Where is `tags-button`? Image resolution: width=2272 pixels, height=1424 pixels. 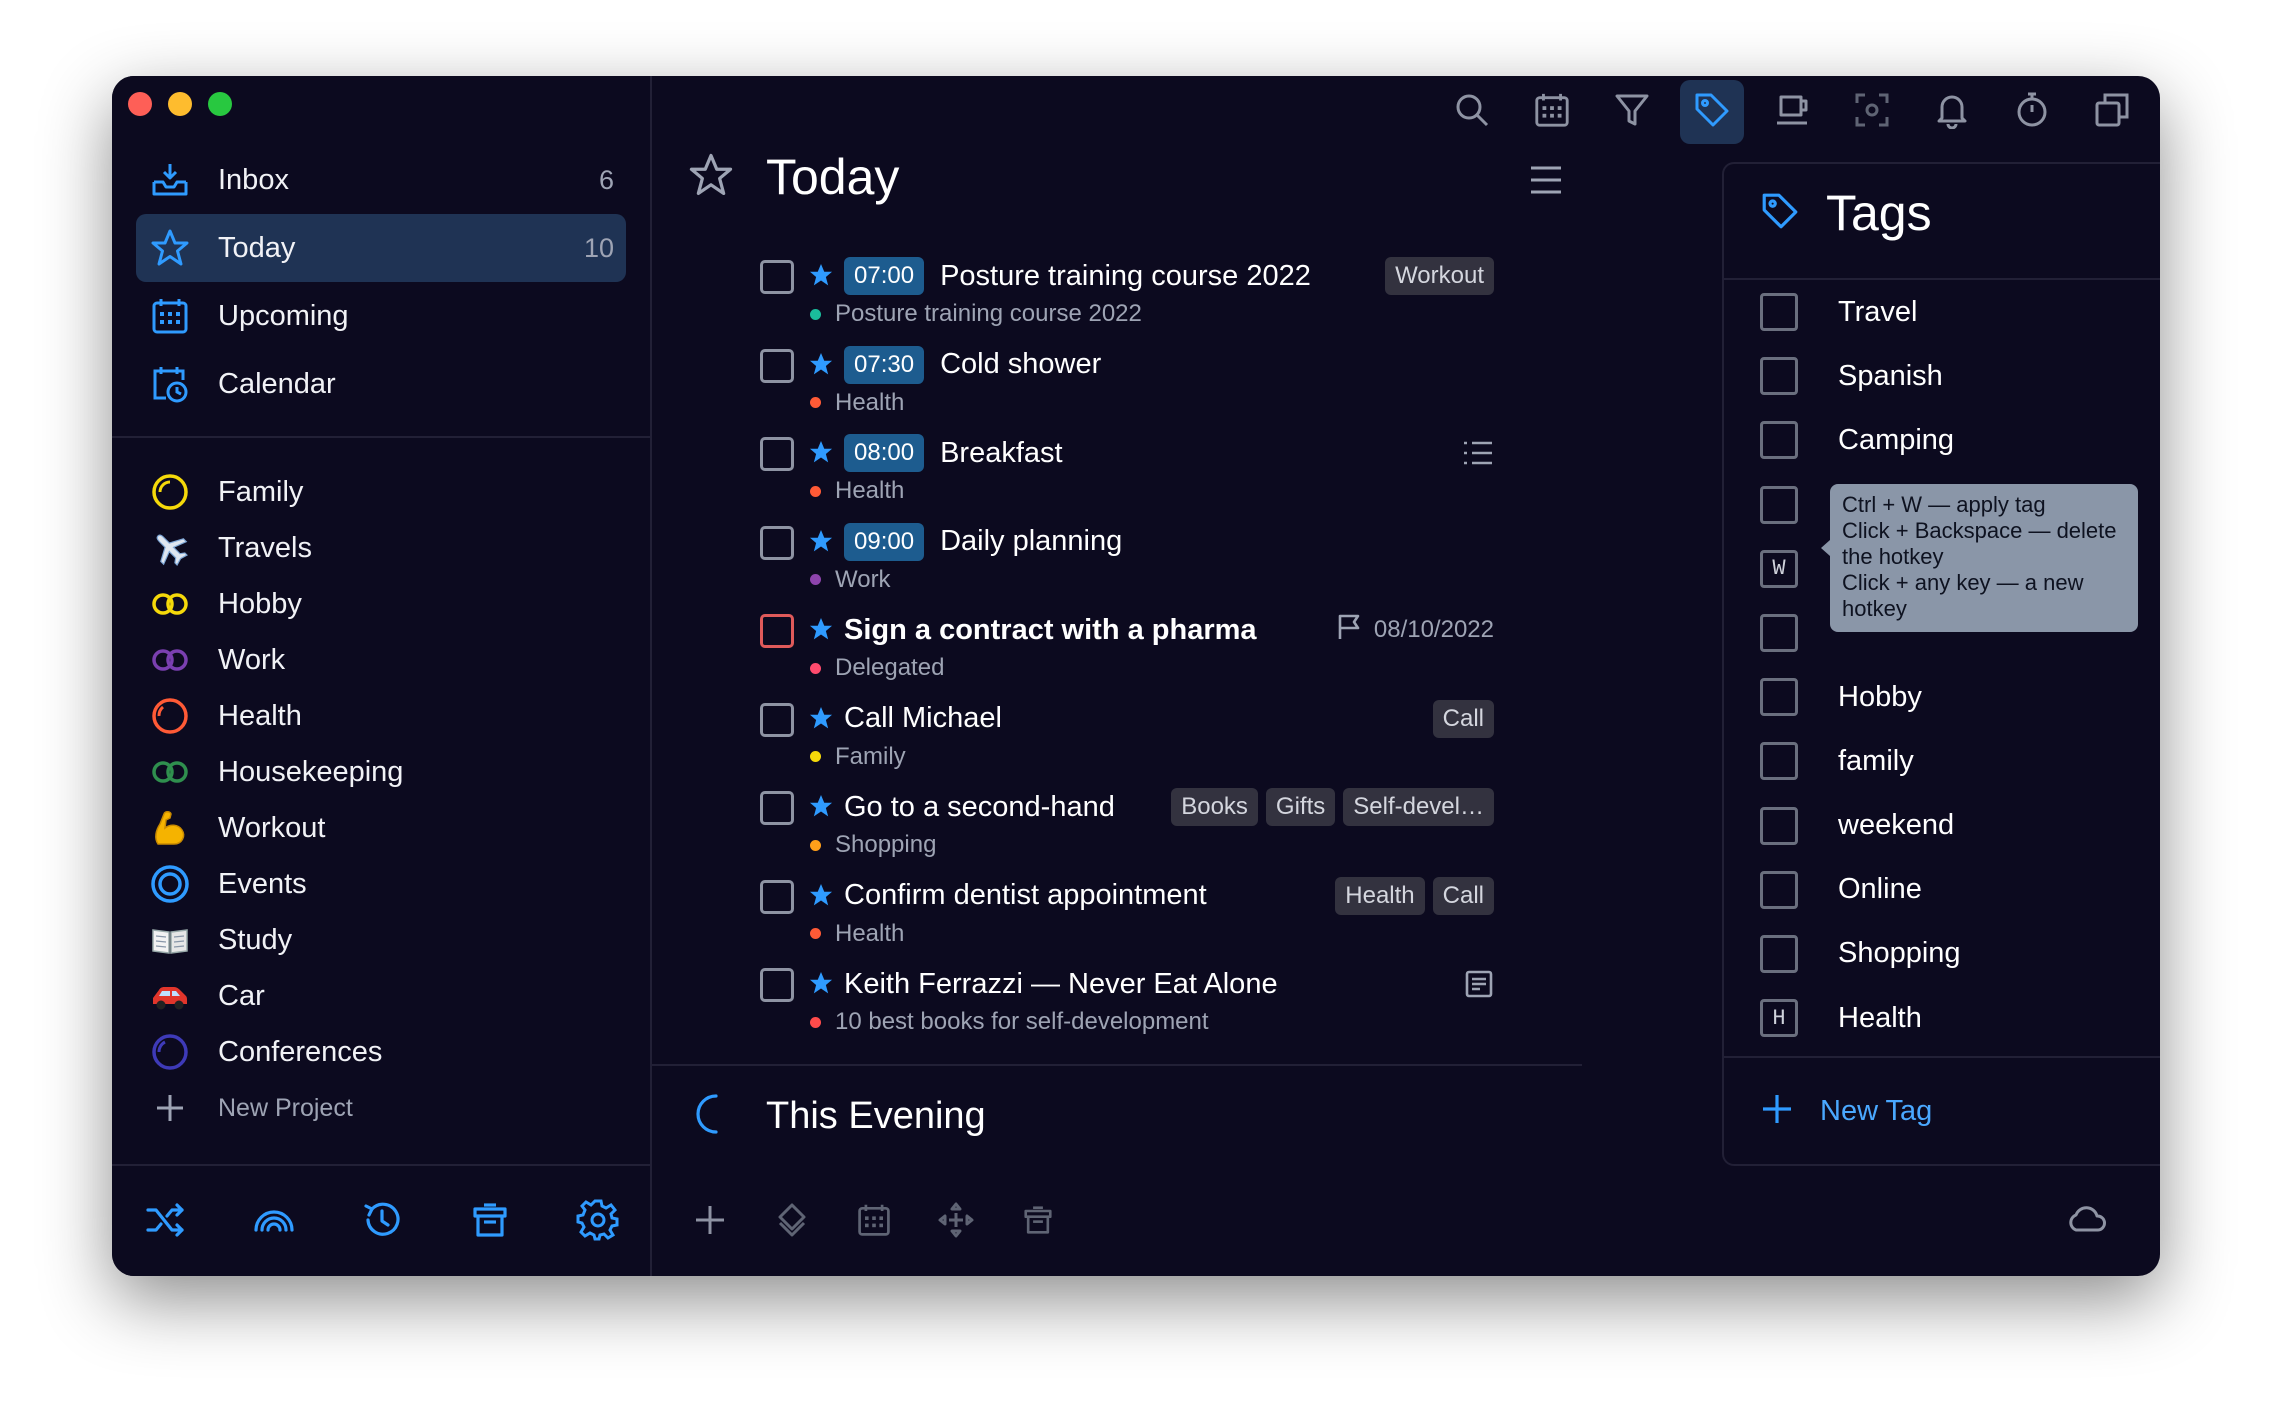
tags-button is located at coordinates (1712, 112).